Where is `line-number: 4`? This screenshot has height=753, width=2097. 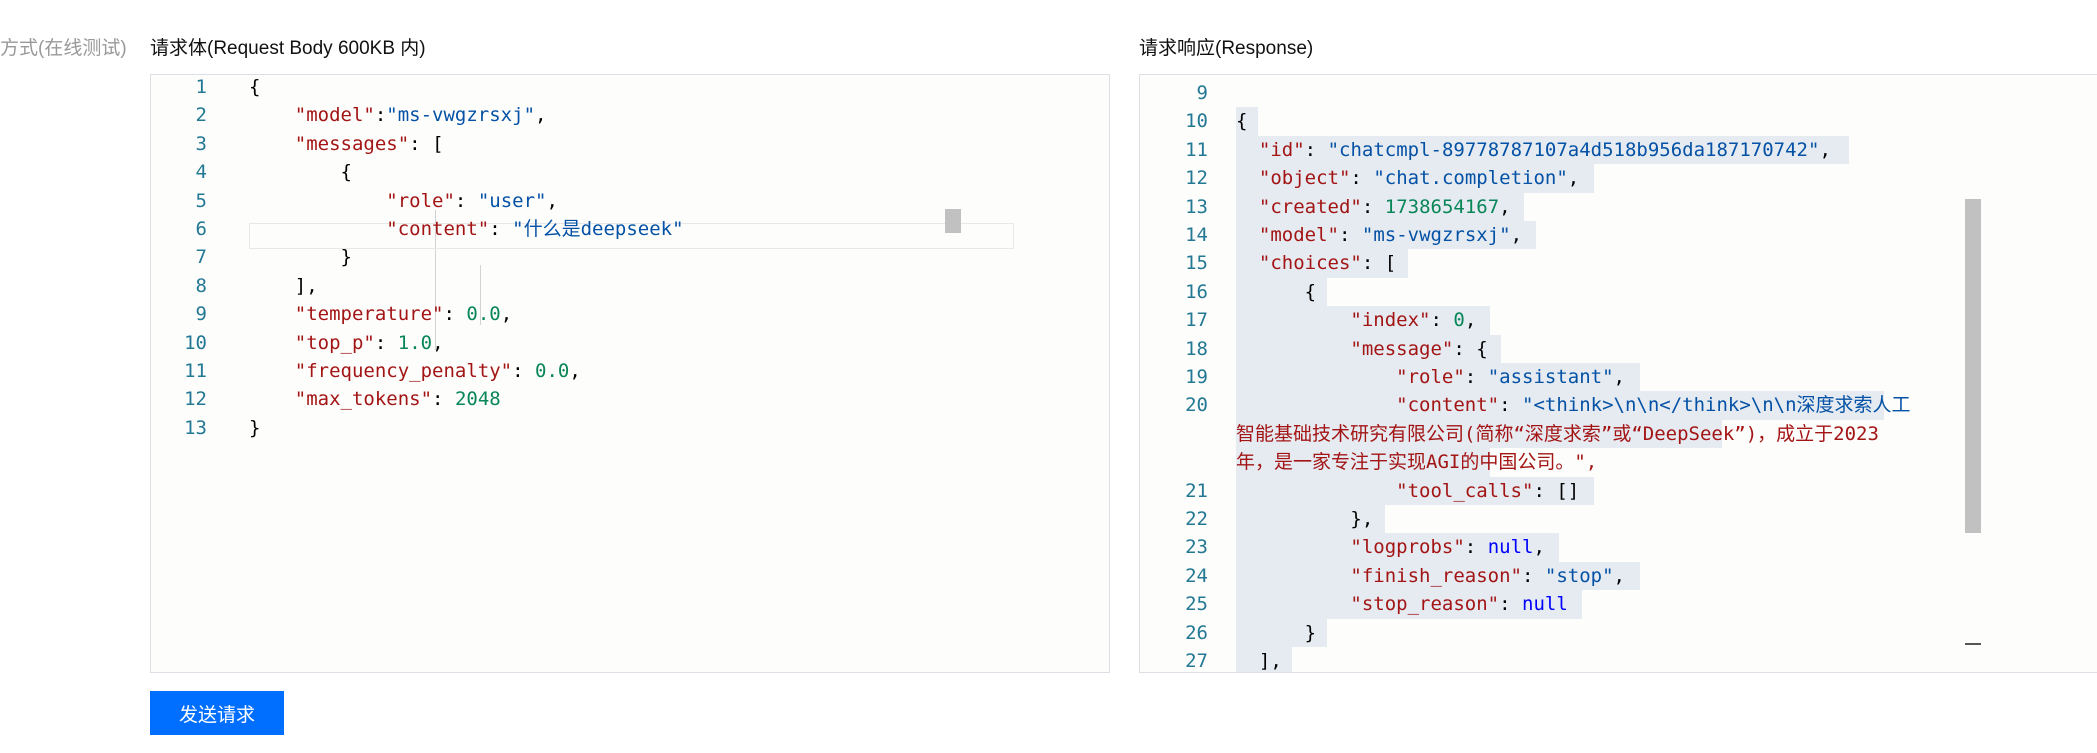
line-number: 4 is located at coordinates (201, 172).